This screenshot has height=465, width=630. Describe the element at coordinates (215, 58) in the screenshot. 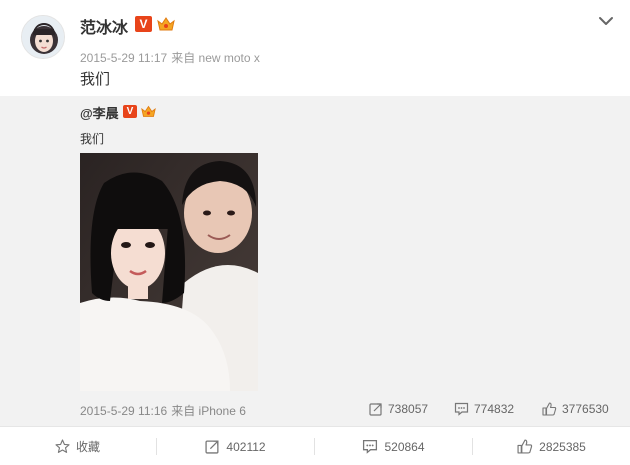

I see `post-source: 来自 new moto x` at that location.